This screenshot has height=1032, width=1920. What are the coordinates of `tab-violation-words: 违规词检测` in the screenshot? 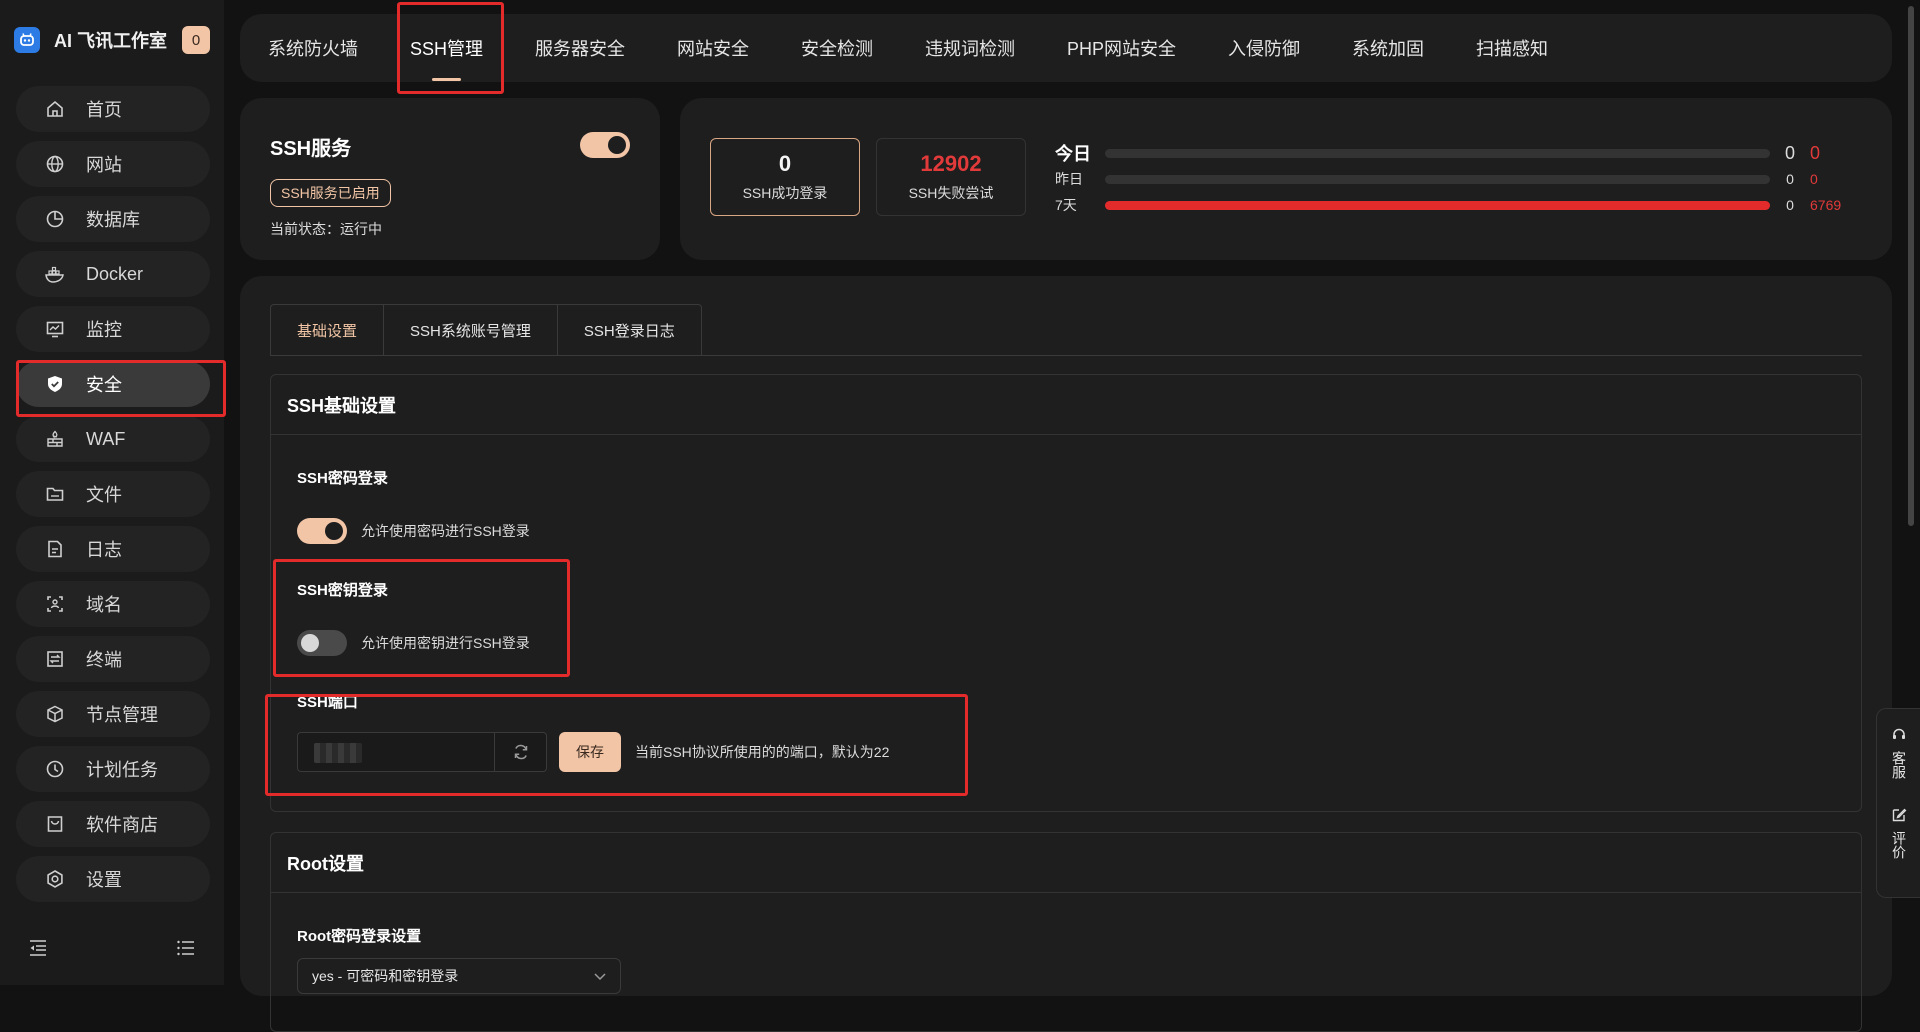 It's located at (970, 48).